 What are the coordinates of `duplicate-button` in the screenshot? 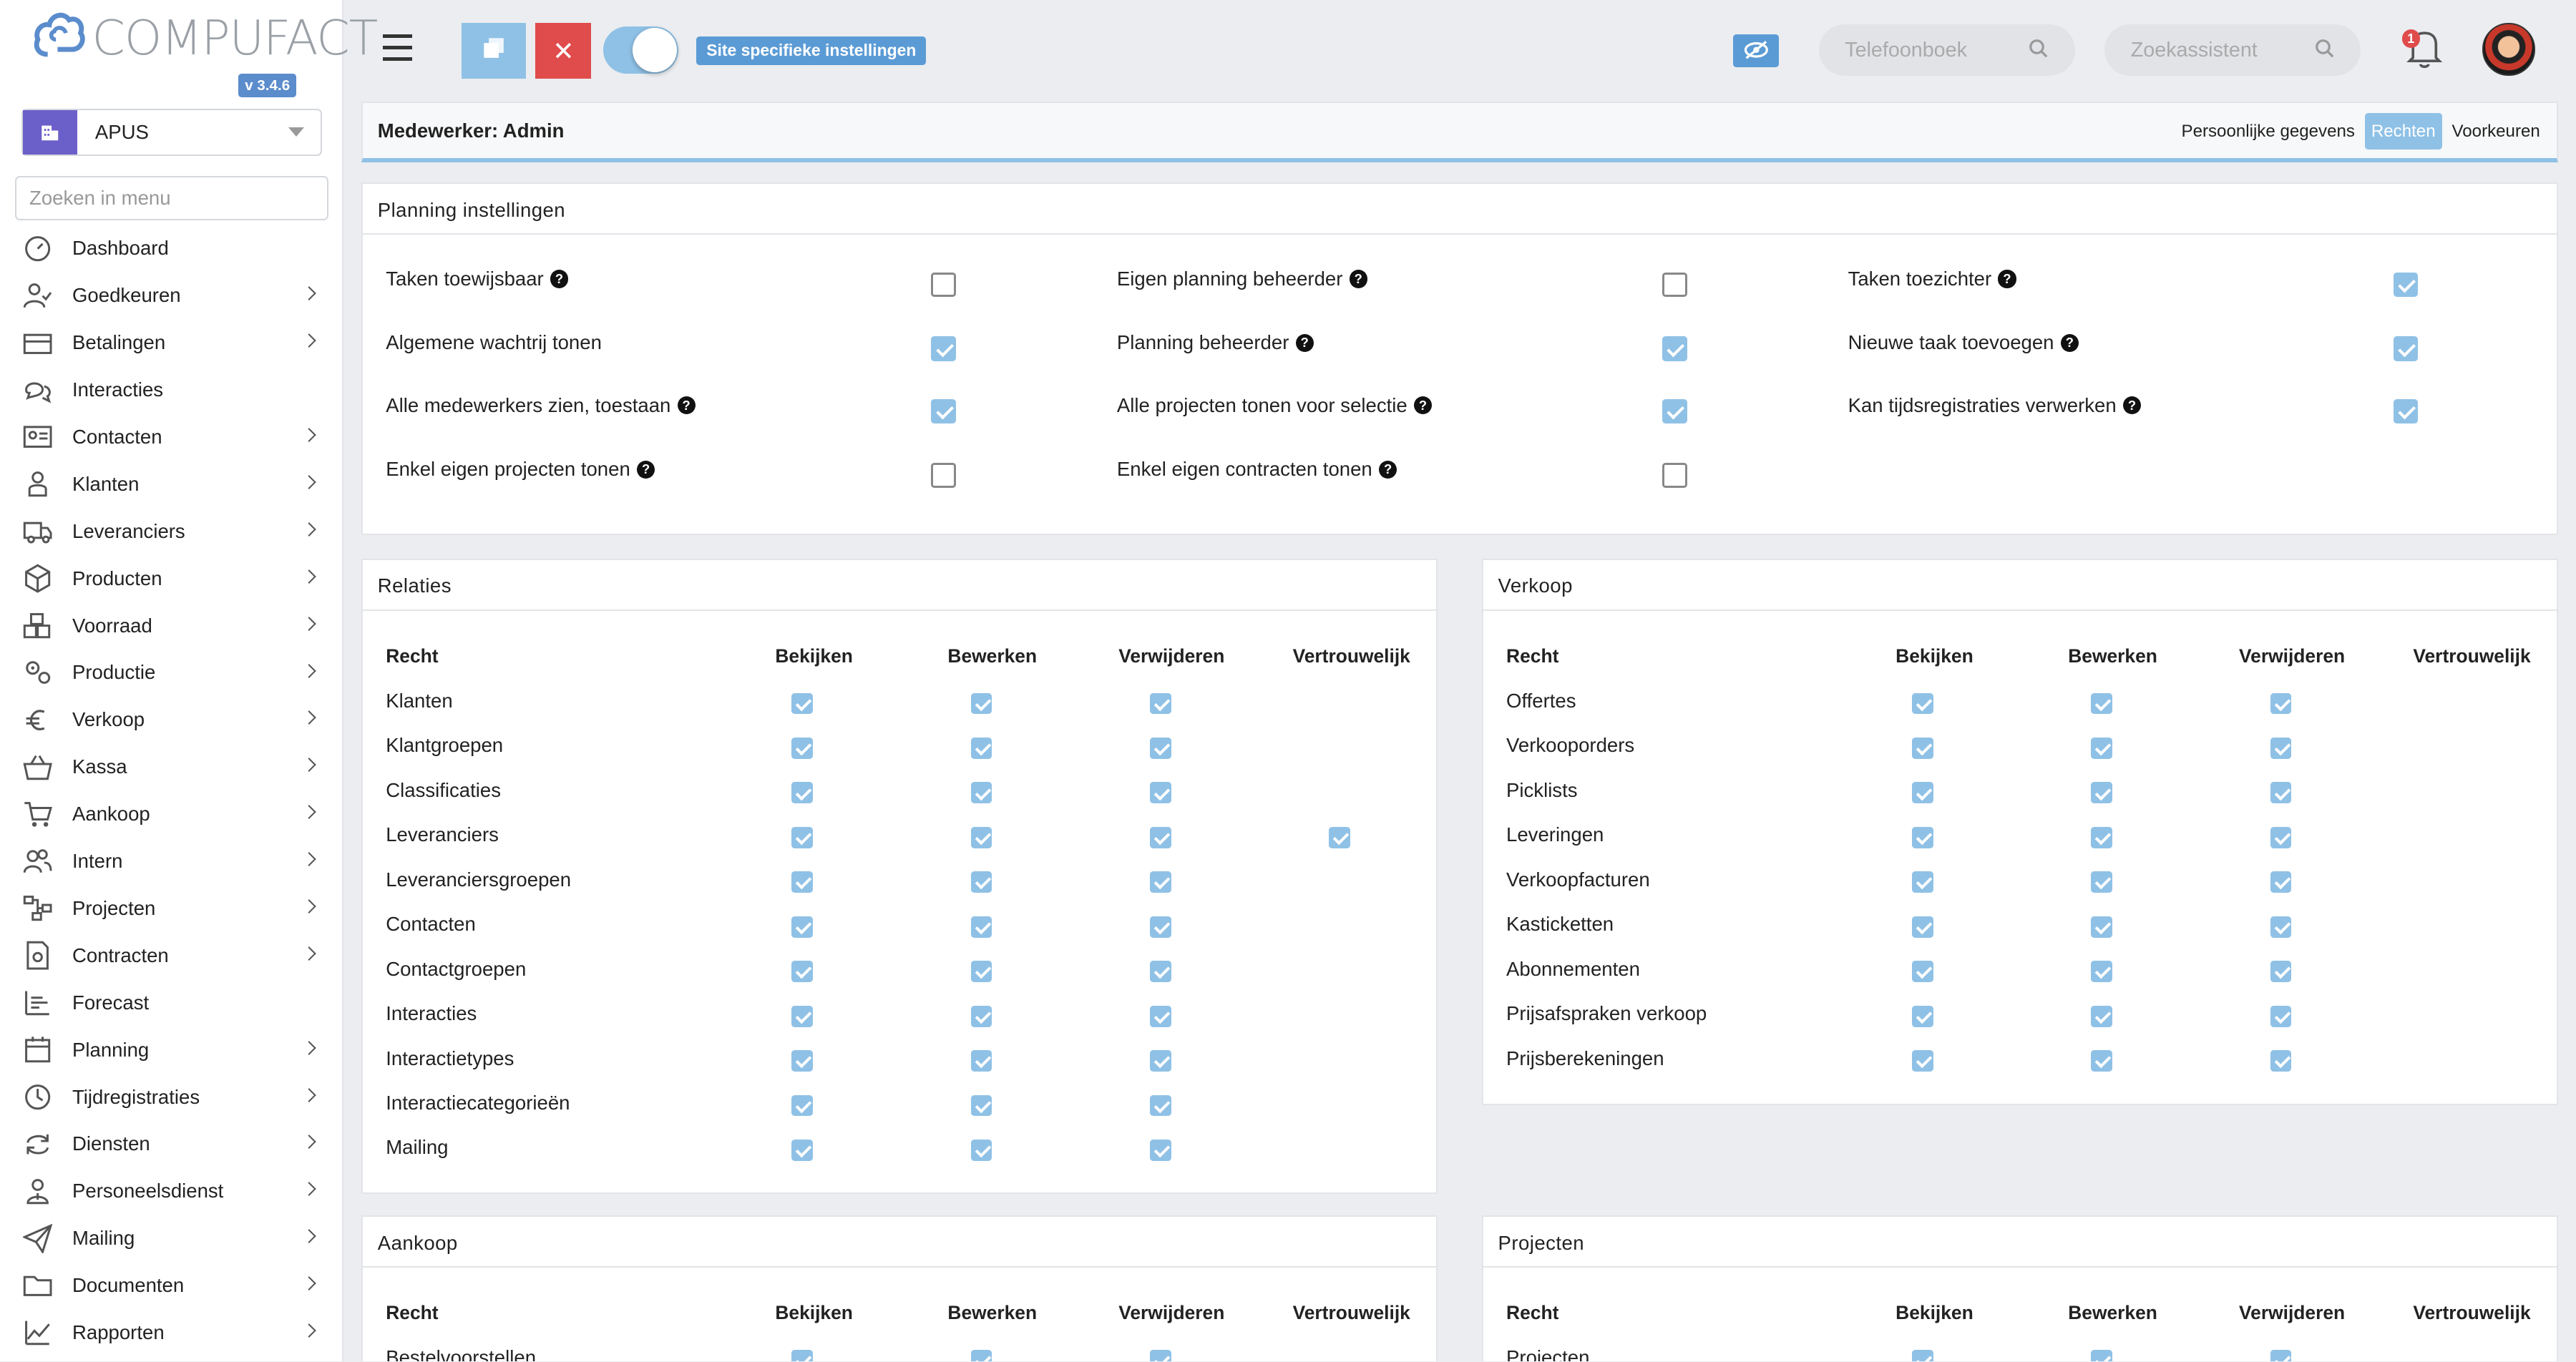 It's located at (494, 51).